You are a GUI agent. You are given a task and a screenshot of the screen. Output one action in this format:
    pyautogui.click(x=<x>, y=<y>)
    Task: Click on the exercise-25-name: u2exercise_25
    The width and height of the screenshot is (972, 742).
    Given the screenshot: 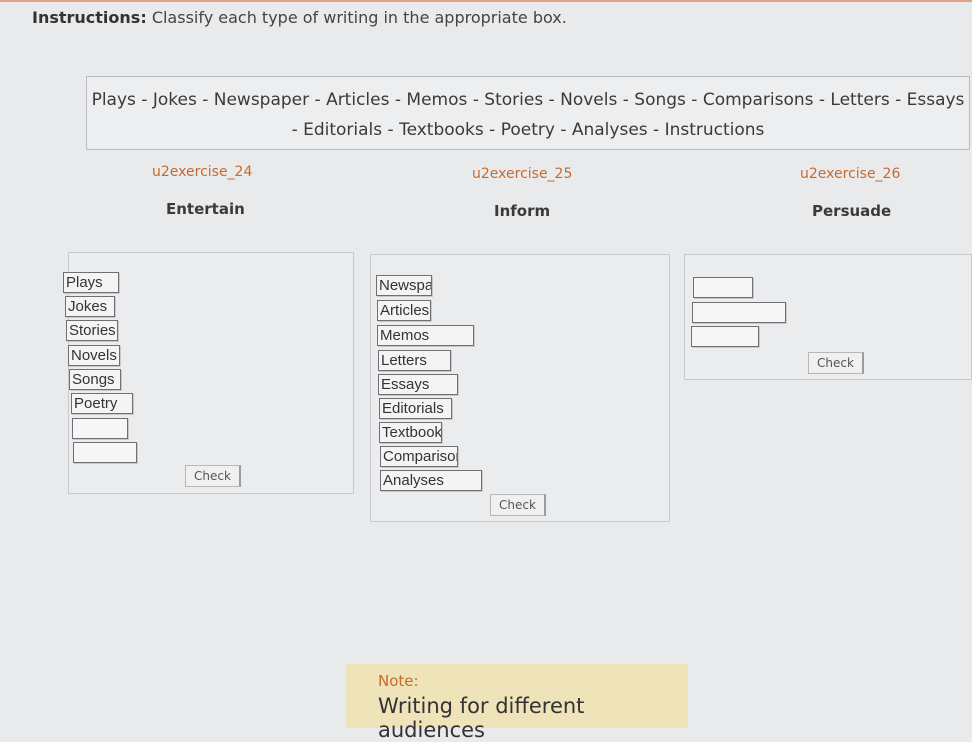 What is the action you would take?
    pyautogui.click(x=522, y=174)
    